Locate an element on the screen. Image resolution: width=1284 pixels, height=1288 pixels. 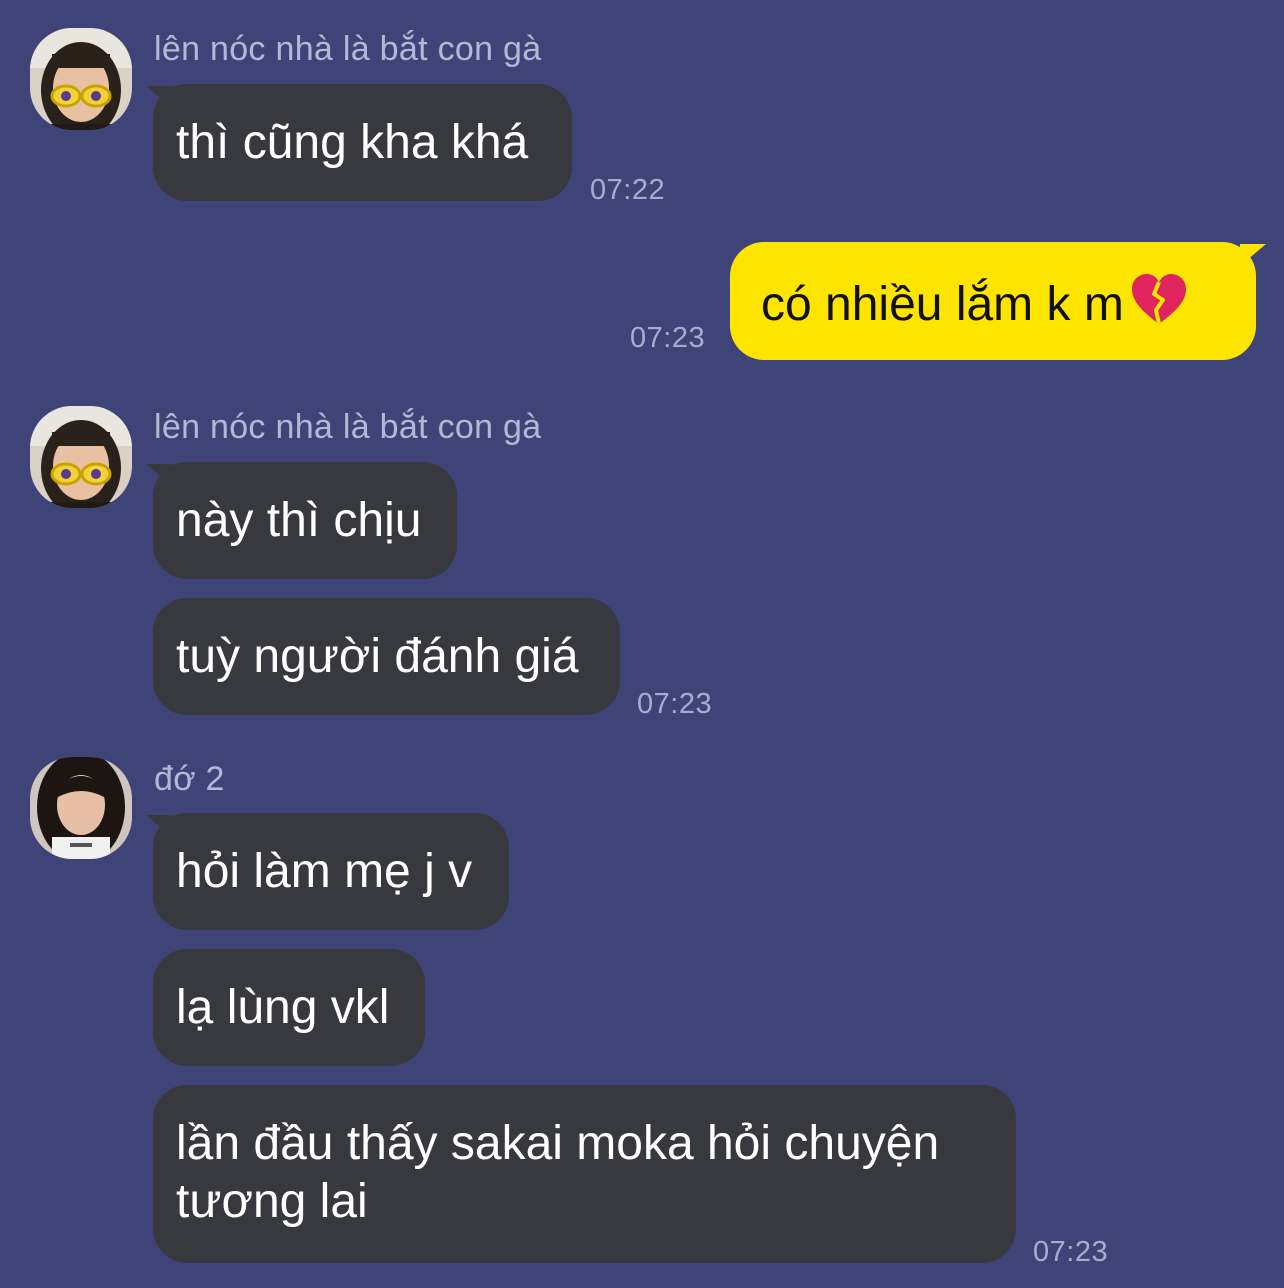
broken-heart-icon is located at coordinates (1159, 306).